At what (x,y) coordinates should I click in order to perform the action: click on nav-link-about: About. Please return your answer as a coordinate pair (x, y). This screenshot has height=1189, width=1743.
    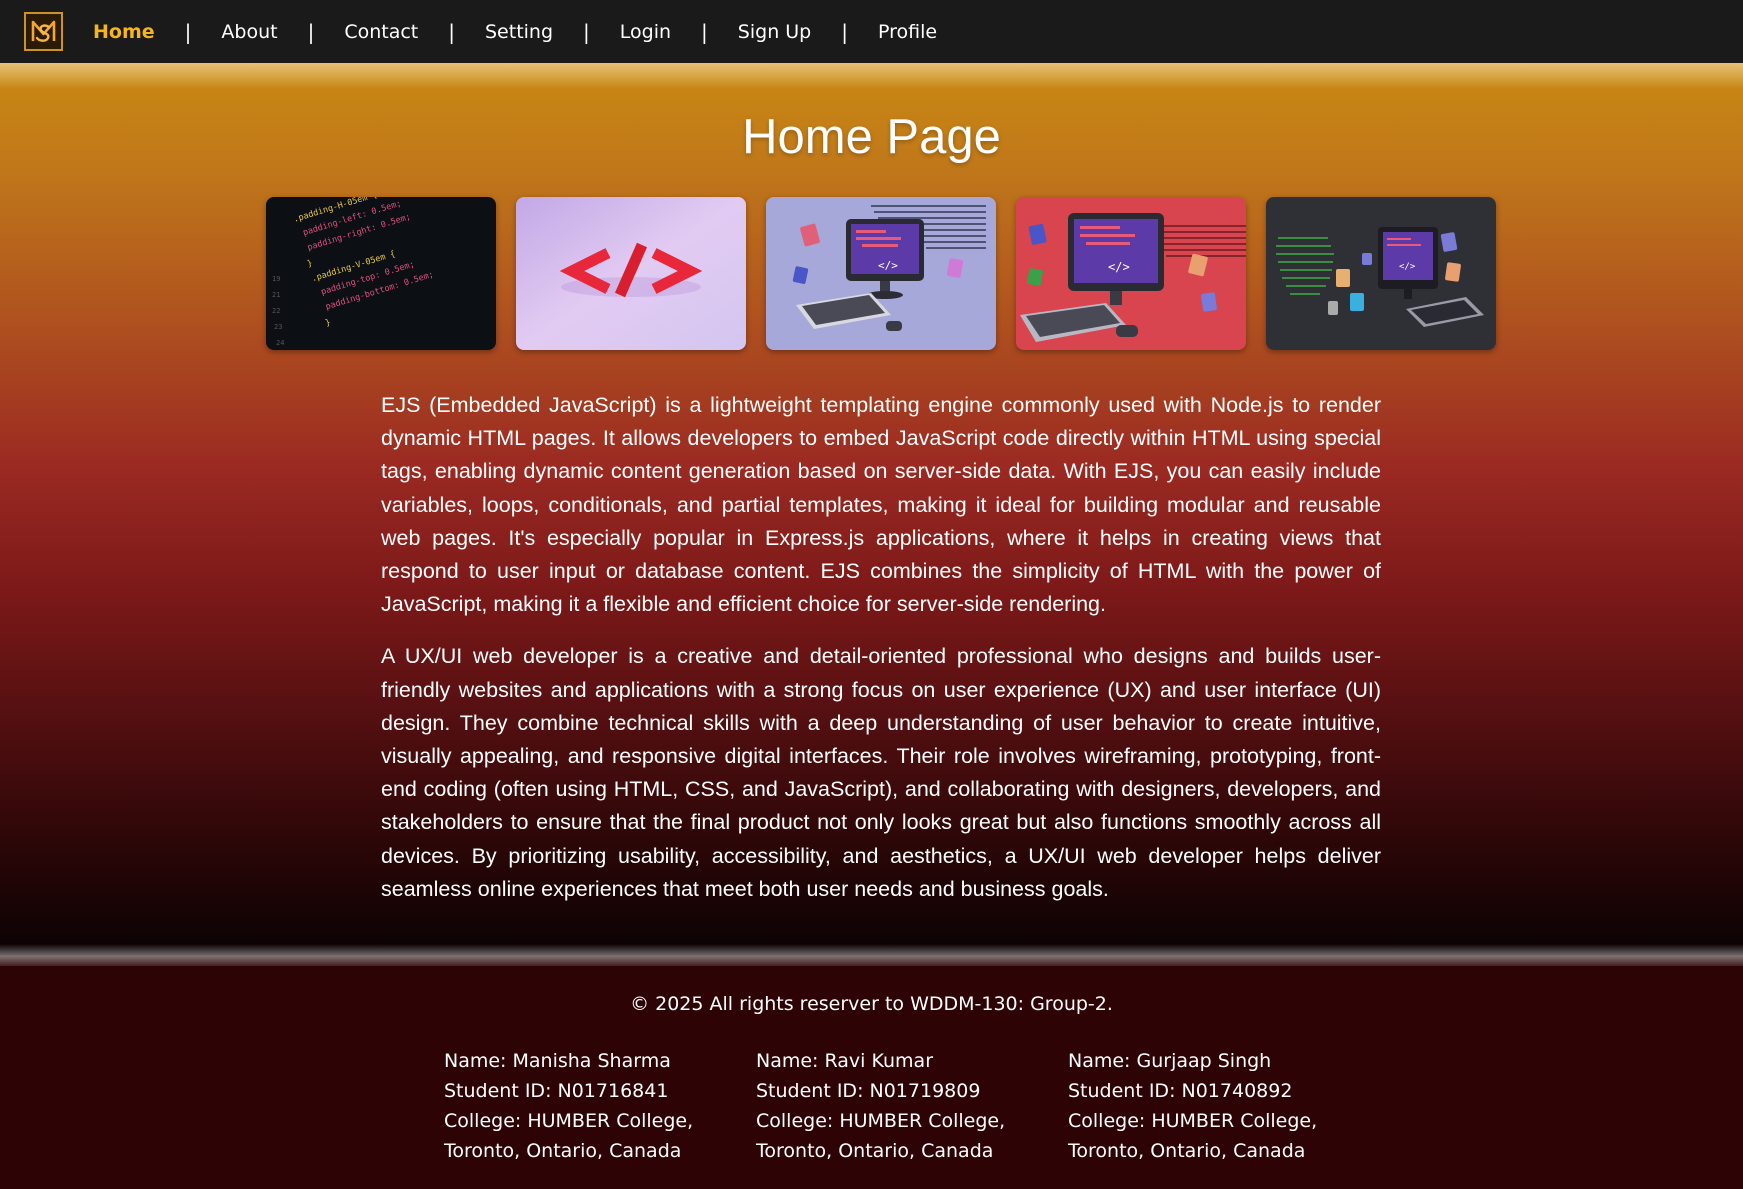
    Looking at the image, I should click on (249, 32).